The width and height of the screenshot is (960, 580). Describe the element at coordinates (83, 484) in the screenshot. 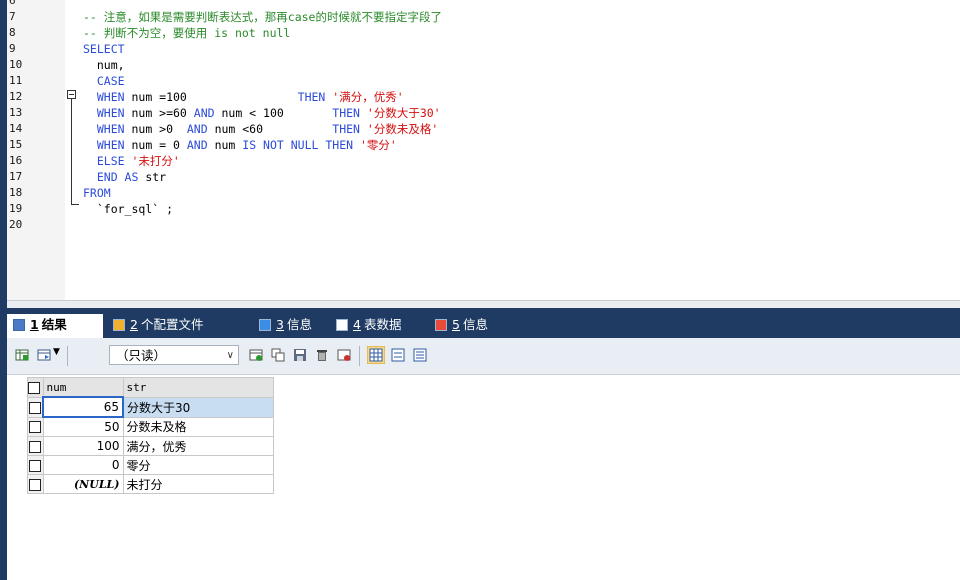

I see `cell-num: (NULL)` at that location.